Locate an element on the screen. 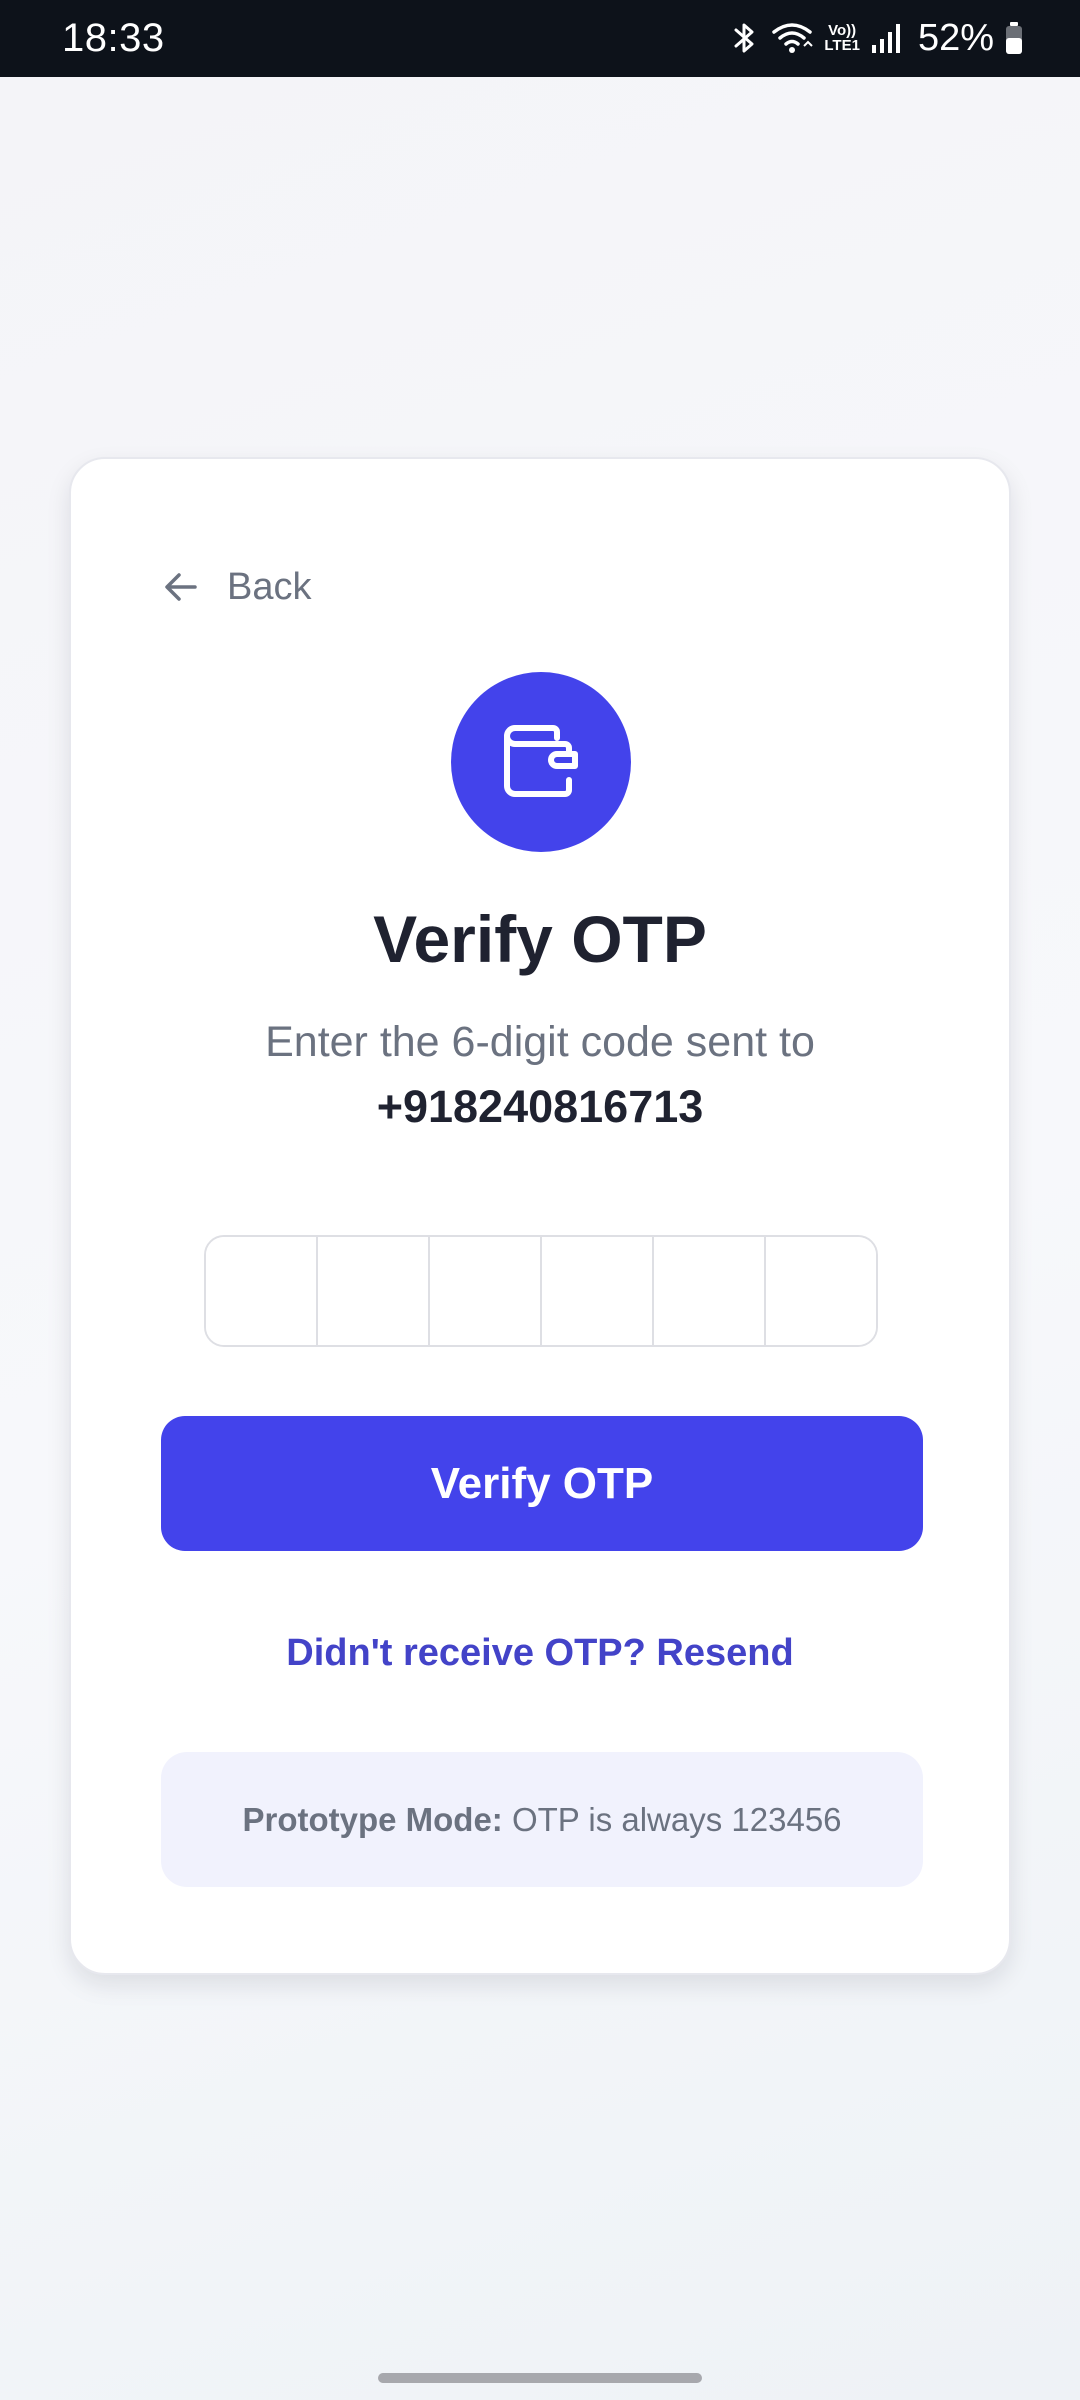 The width and height of the screenshot is (1080, 2400). volte-indicator: Vo)) LTE1 is located at coordinates (842, 38).